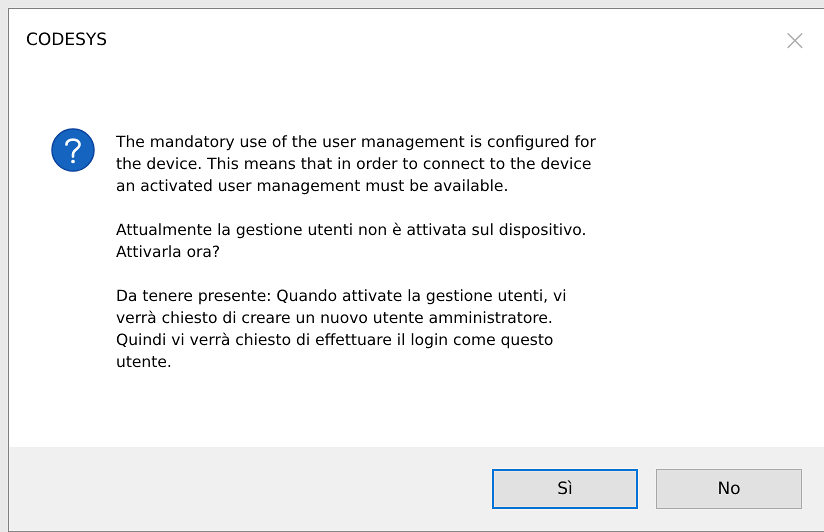 This screenshot has width=824, height=532. I want to click on window-title: CODESYS, so click(67, 40).